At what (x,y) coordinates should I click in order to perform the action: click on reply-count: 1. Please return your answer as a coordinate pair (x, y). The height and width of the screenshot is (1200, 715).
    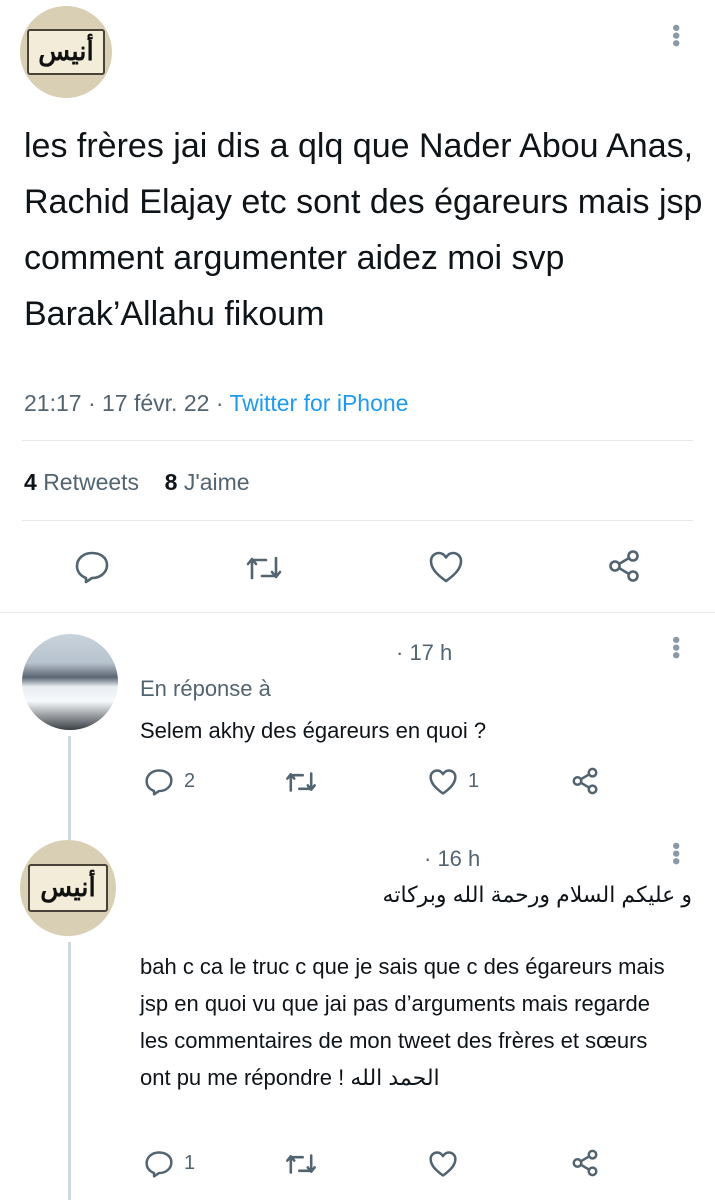
    Looking at the image, I should click on (190, 1163).